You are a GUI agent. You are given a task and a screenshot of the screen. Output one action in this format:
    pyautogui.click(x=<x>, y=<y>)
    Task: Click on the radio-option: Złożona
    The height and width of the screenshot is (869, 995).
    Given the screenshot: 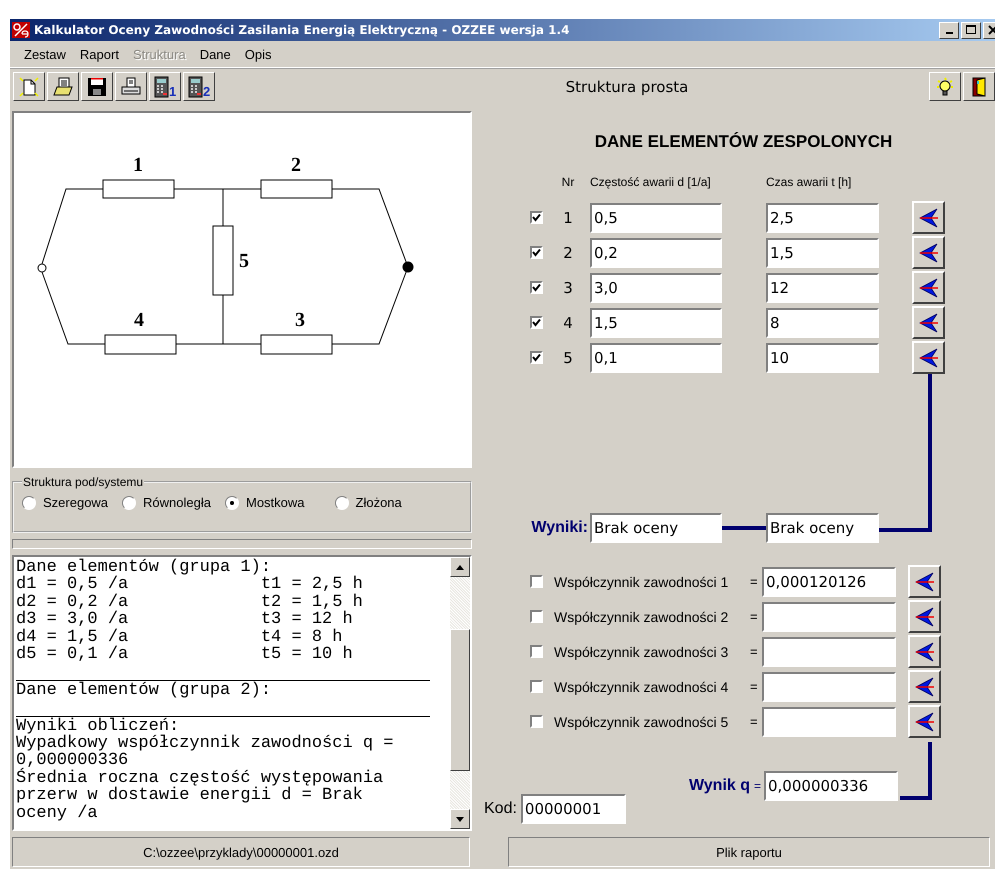 What is the action you would take?
    pyautogui.click(x=368, y=502)
    